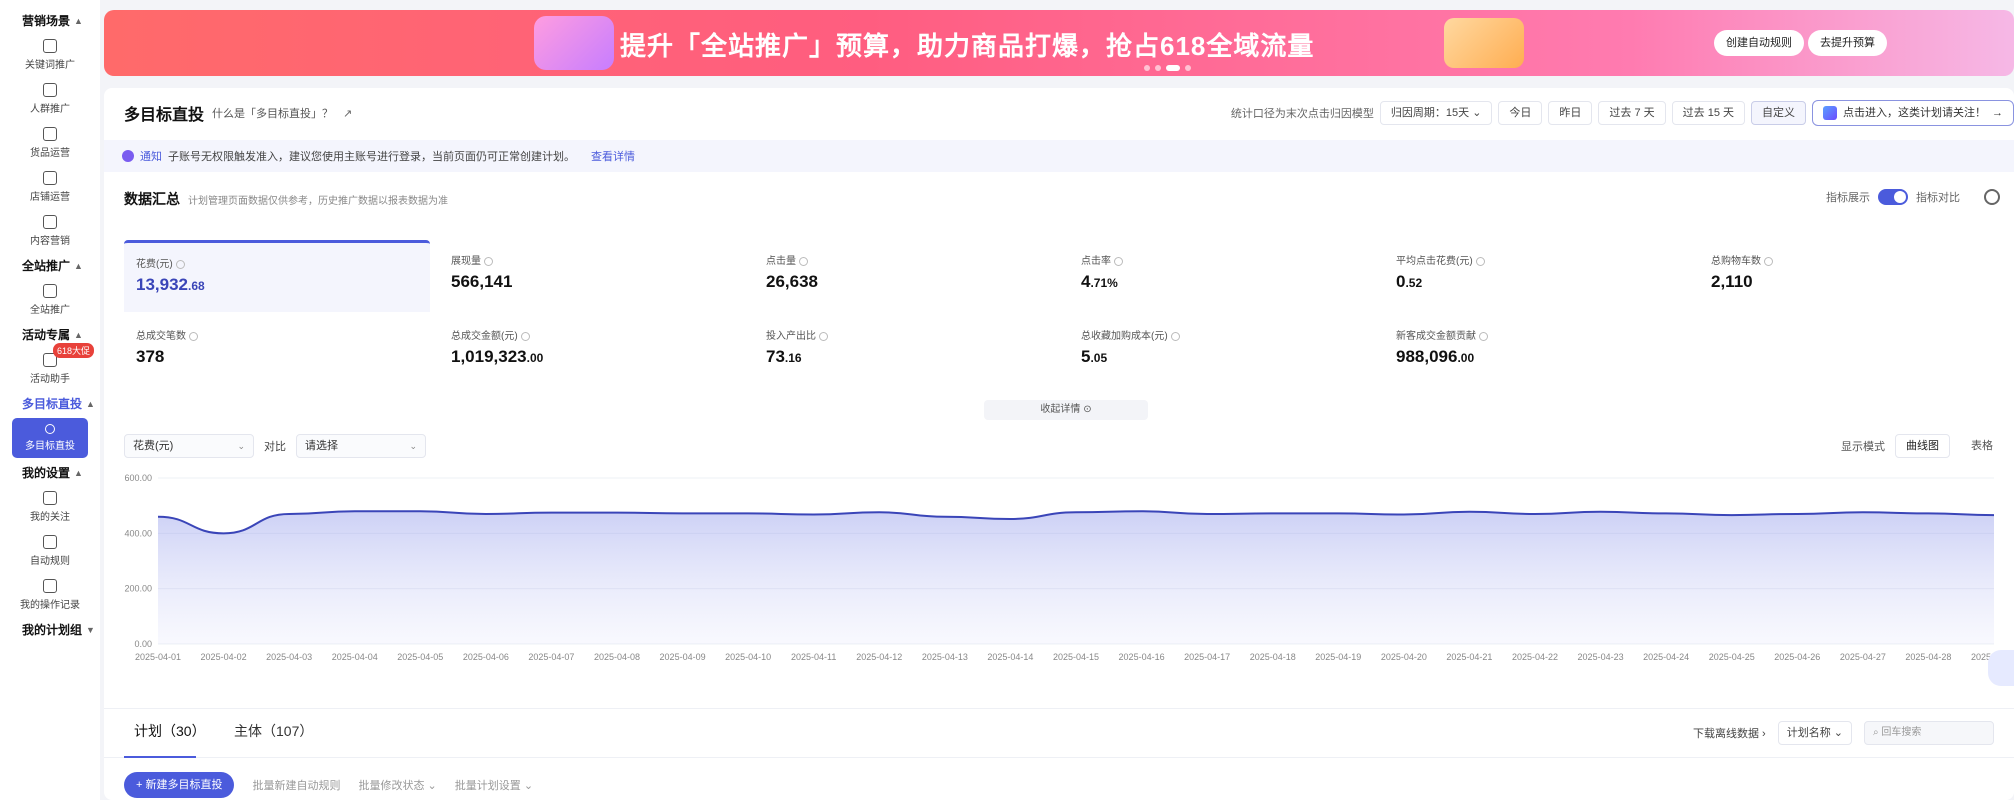  I want to click on metric-label-text: 总收藏加购成本(元), so click(1124, 336).